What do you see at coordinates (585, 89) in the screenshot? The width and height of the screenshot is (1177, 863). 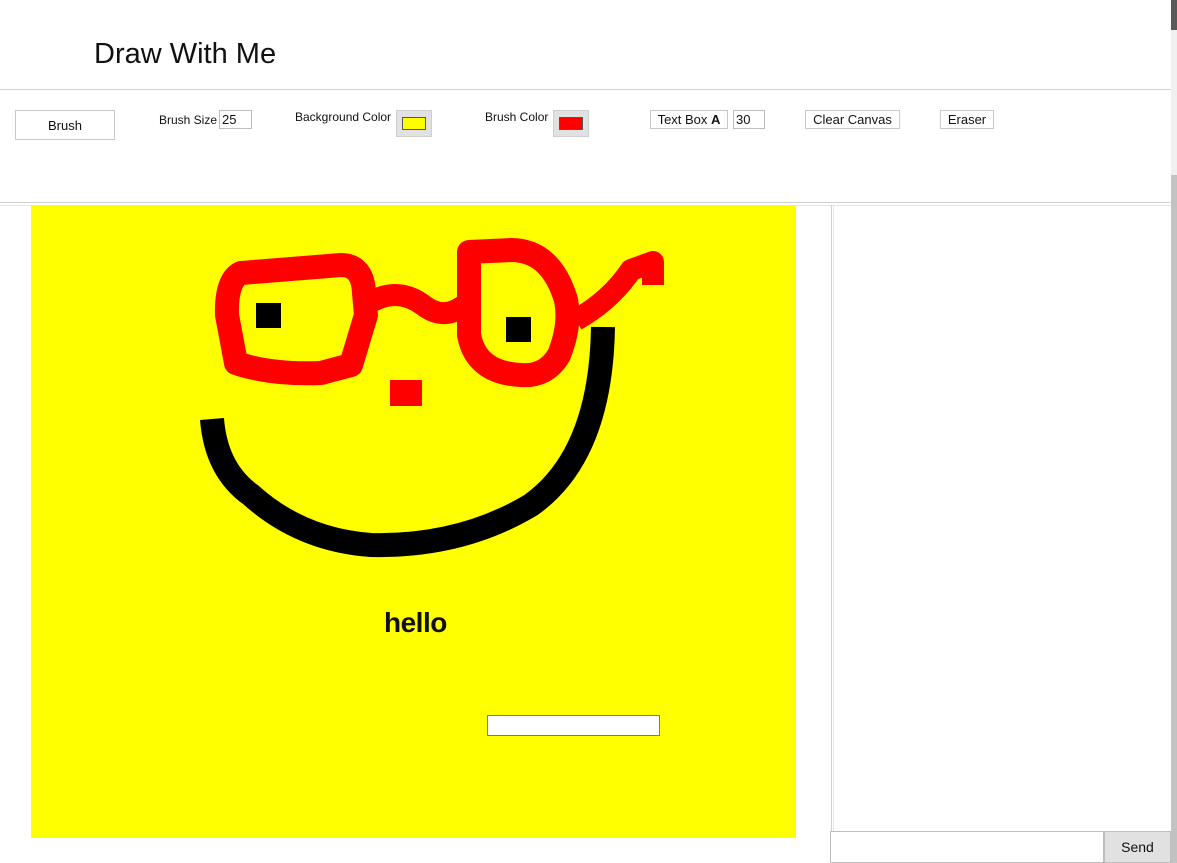 I see `header-divider` at bounding box center [585, 89].